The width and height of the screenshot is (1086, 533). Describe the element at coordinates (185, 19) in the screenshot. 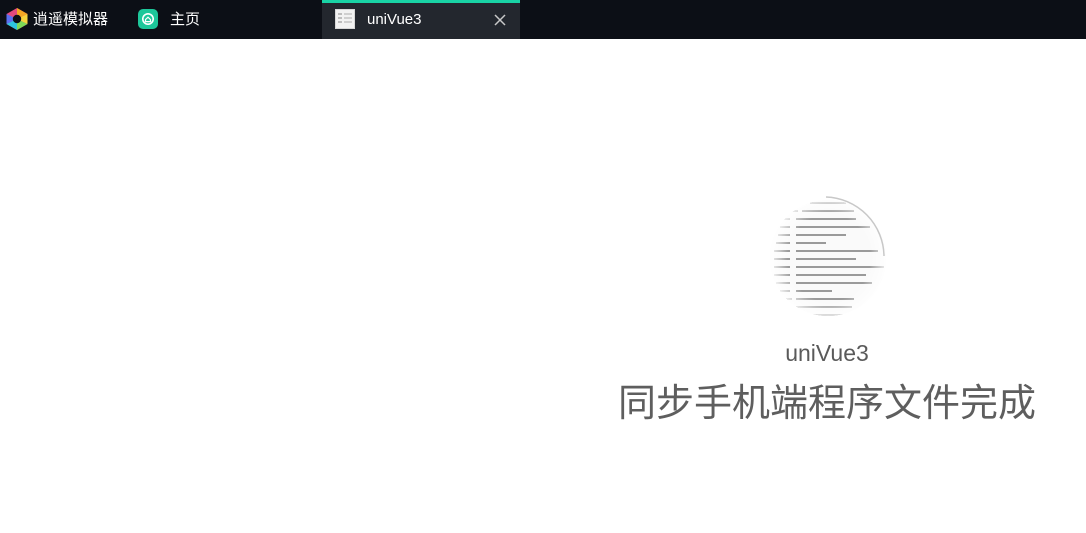

I see `tab-home-label: 主页` at that location.